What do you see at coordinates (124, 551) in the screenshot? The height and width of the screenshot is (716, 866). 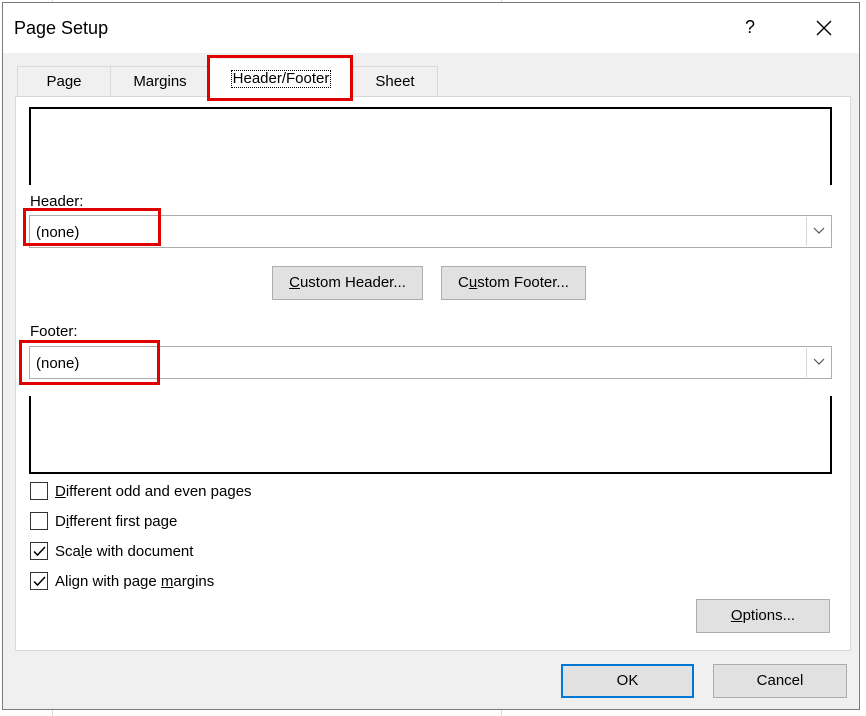 I see `checkbox-label: Scale with document` at bounding box center [124, 551].